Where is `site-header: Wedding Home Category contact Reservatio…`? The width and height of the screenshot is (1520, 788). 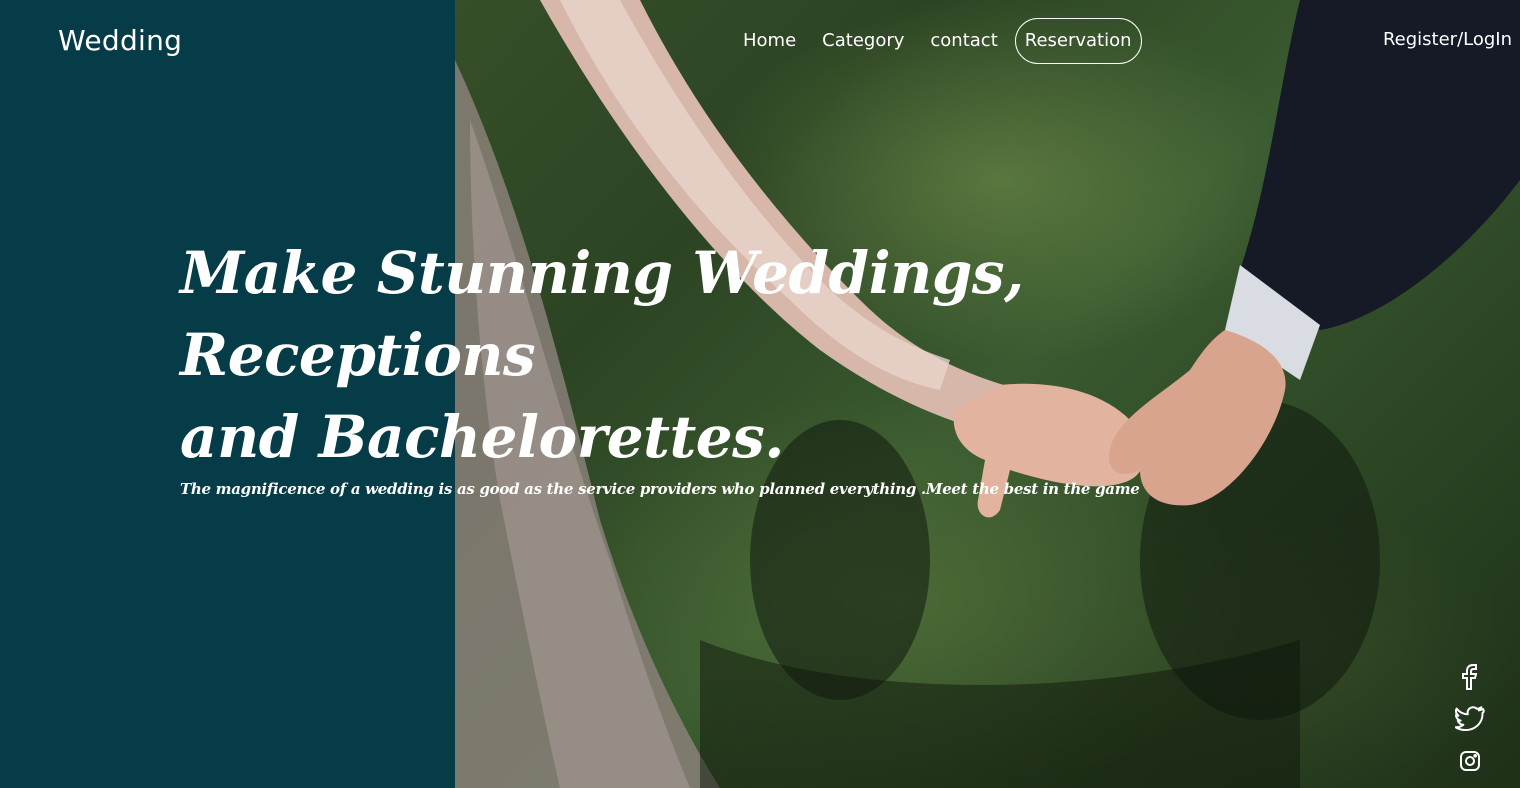
site-header: Wedding Home Category contact Reservatio… is located at coordinates (760, 41).